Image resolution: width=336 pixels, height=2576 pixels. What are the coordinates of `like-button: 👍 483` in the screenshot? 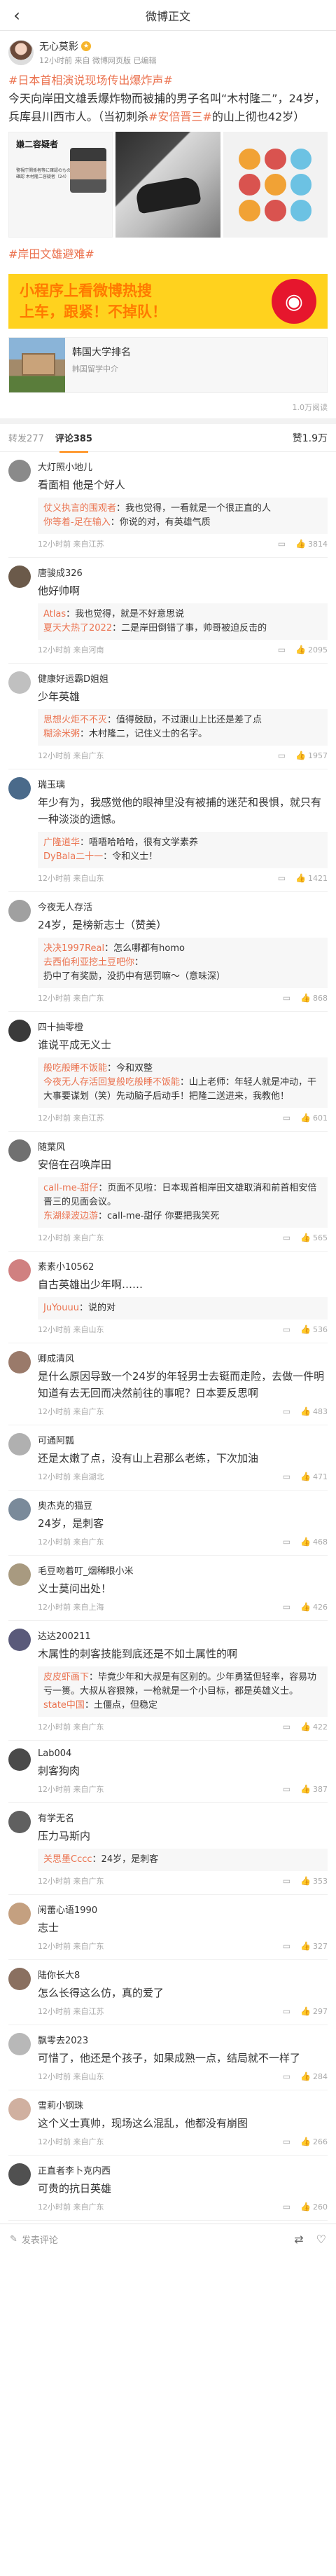 It's located at (314, 1411).